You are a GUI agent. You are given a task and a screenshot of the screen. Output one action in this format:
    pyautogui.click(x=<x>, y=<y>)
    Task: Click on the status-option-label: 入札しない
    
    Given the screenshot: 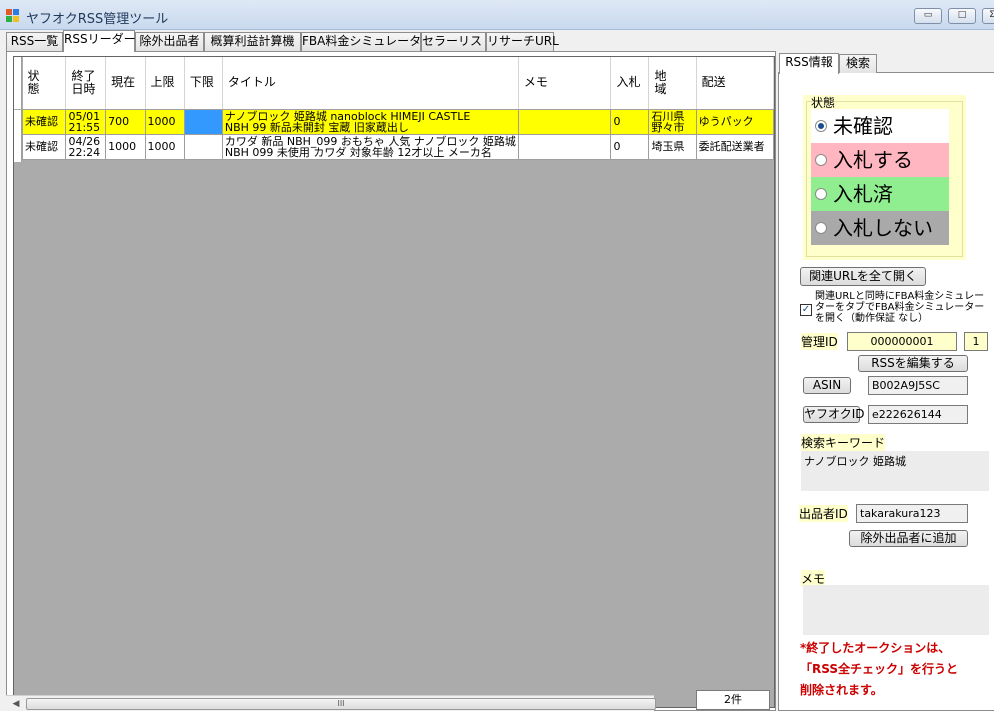 What is the action you would take?
    pyautogui.click(x=883, y=228)
    